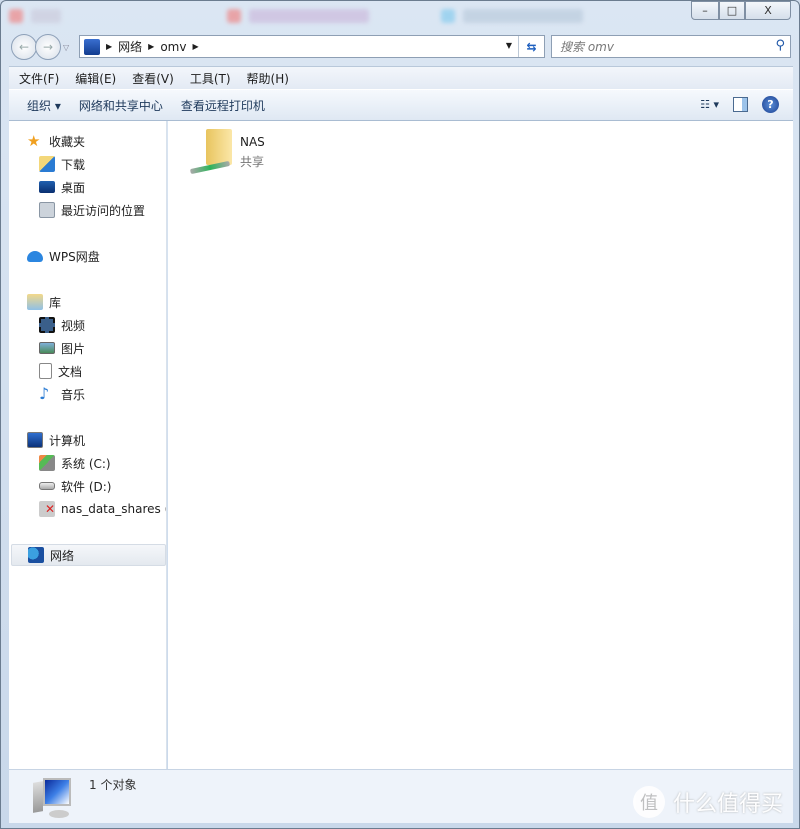 This screenshot has width=800, height=829. I want to click on star-icon: ★, so click(34, 141).